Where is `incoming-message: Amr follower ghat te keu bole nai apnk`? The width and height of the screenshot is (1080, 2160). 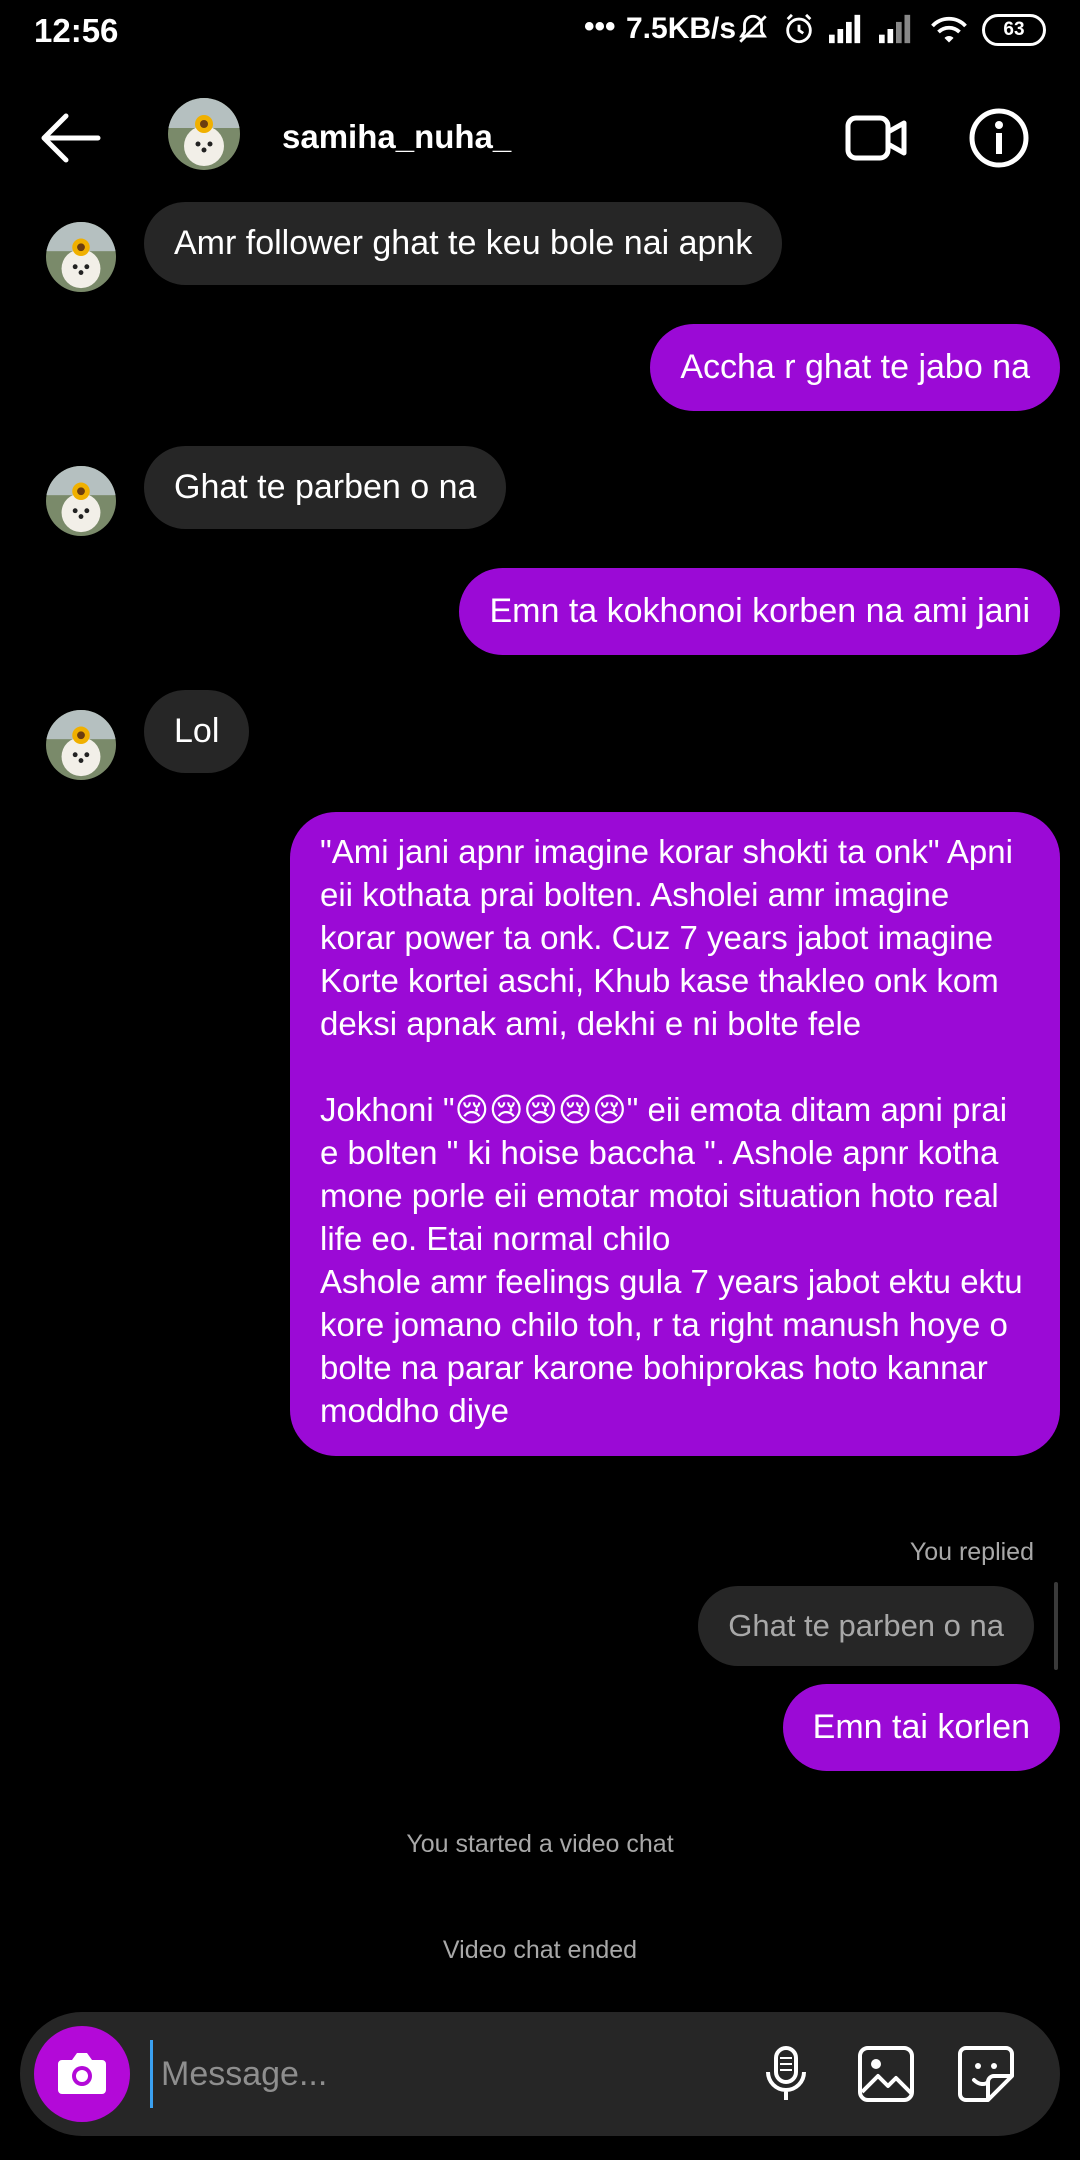
incoming-message: Amr follower ghat te keu bole nai apnk is located at coordinates (463, 243).